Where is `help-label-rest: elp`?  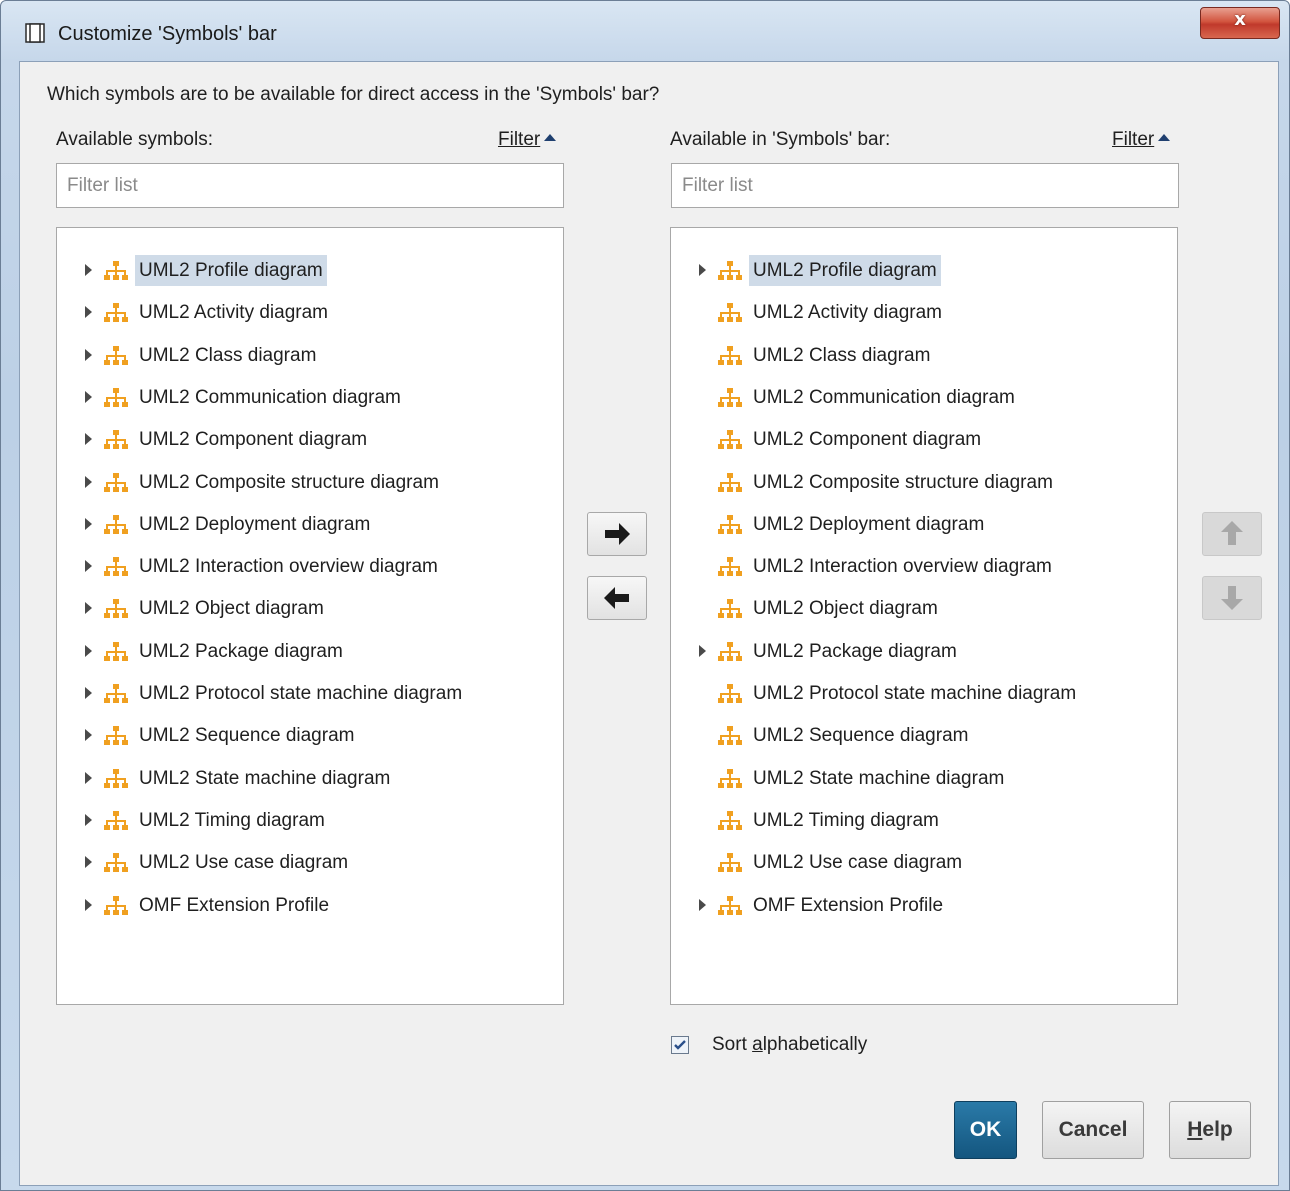 help-label-rest: elp is located at coordinates (1217, 1129).